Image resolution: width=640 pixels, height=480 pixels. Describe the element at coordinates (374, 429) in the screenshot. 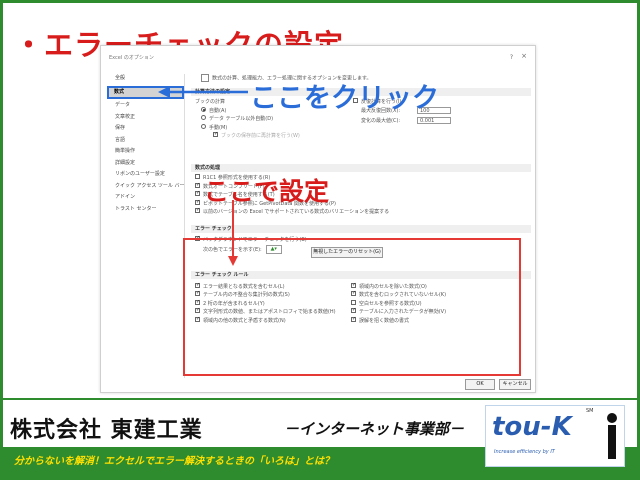

I see `department-name: －インターネット事業部－` at that location.